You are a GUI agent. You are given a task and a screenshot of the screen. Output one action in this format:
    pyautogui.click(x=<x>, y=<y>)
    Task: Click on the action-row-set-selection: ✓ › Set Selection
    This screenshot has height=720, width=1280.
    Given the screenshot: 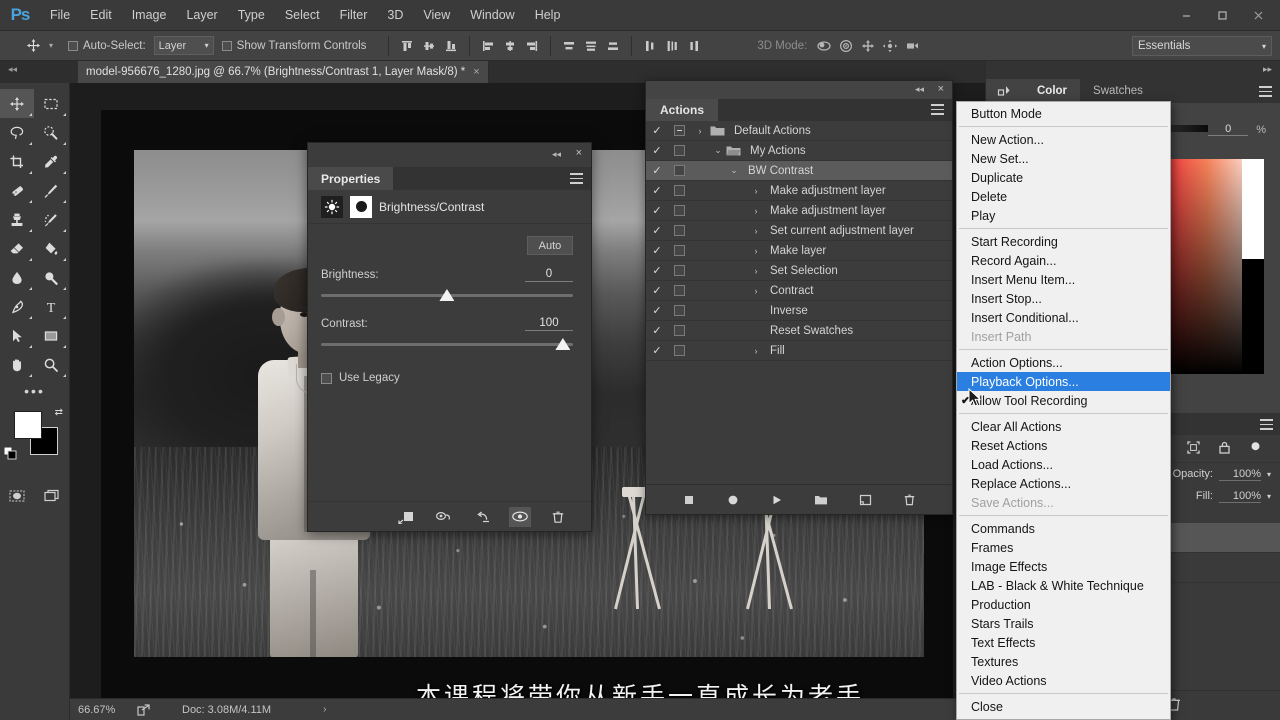 What is the action you would take?
    pyautogui.click(x=799, y=271)
    